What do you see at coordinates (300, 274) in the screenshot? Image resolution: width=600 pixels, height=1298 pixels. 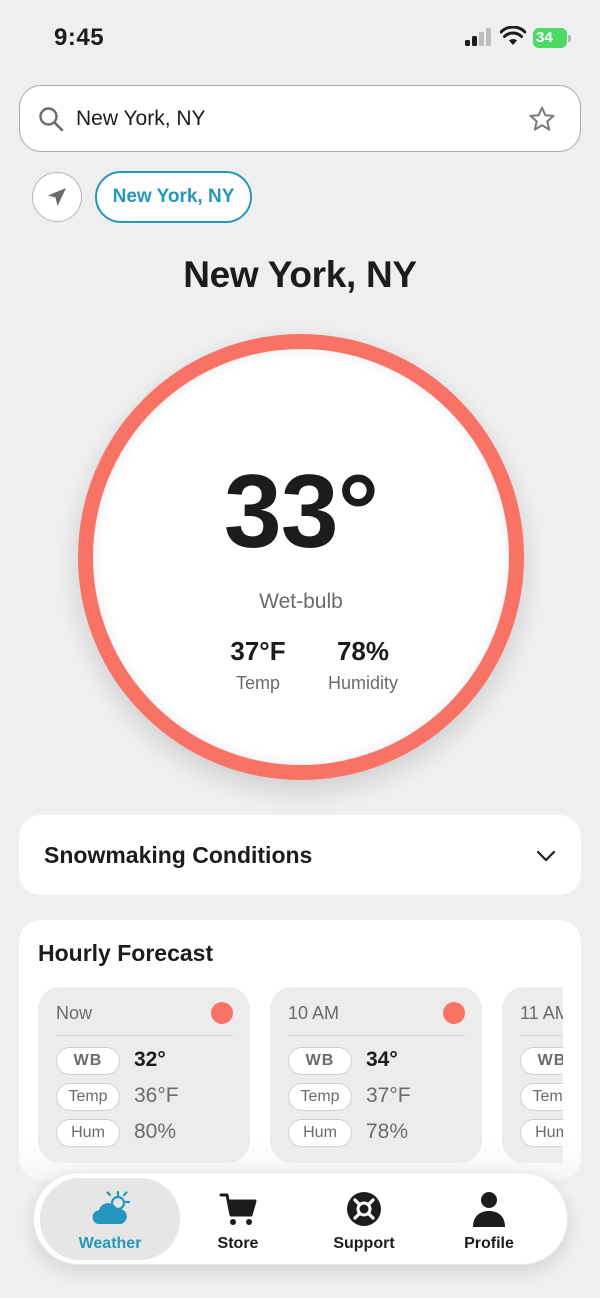 I see `city-title: New York, NY` at bounding box center [300, 274].